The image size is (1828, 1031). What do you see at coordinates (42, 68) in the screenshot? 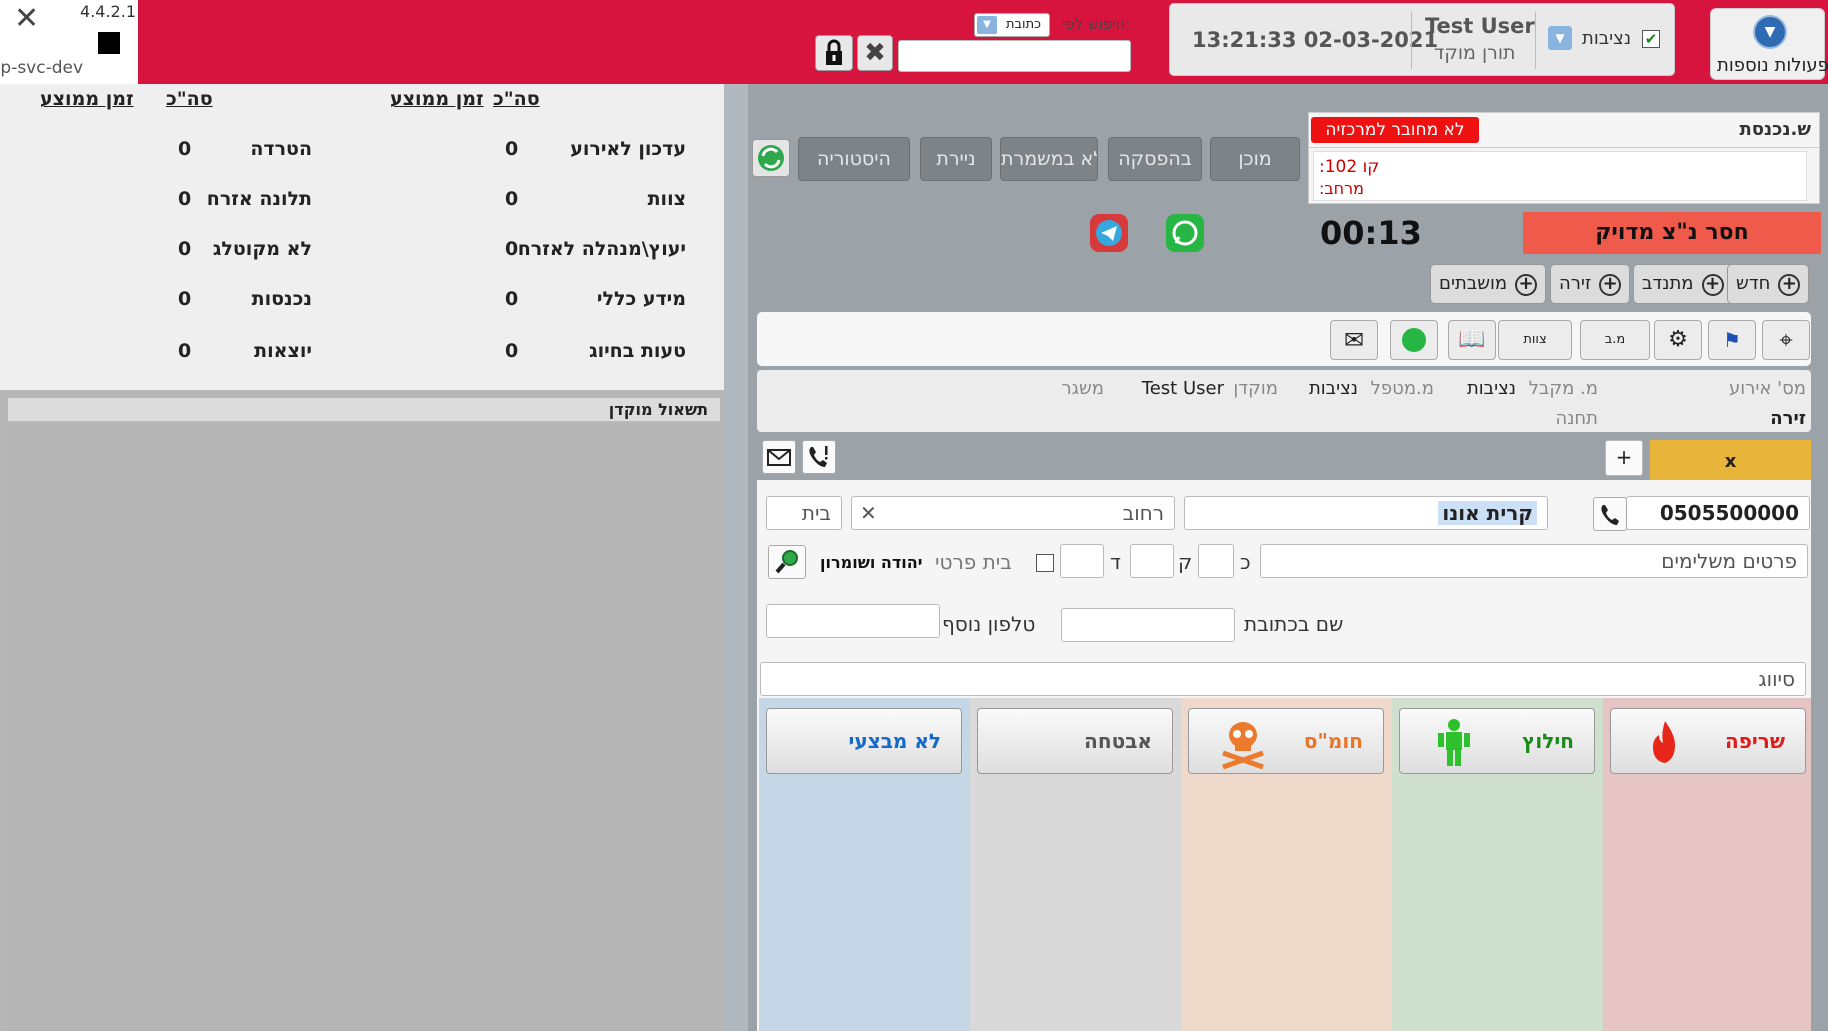
I see `env-label: op-svc-dev` at bounding box center [42, 68].